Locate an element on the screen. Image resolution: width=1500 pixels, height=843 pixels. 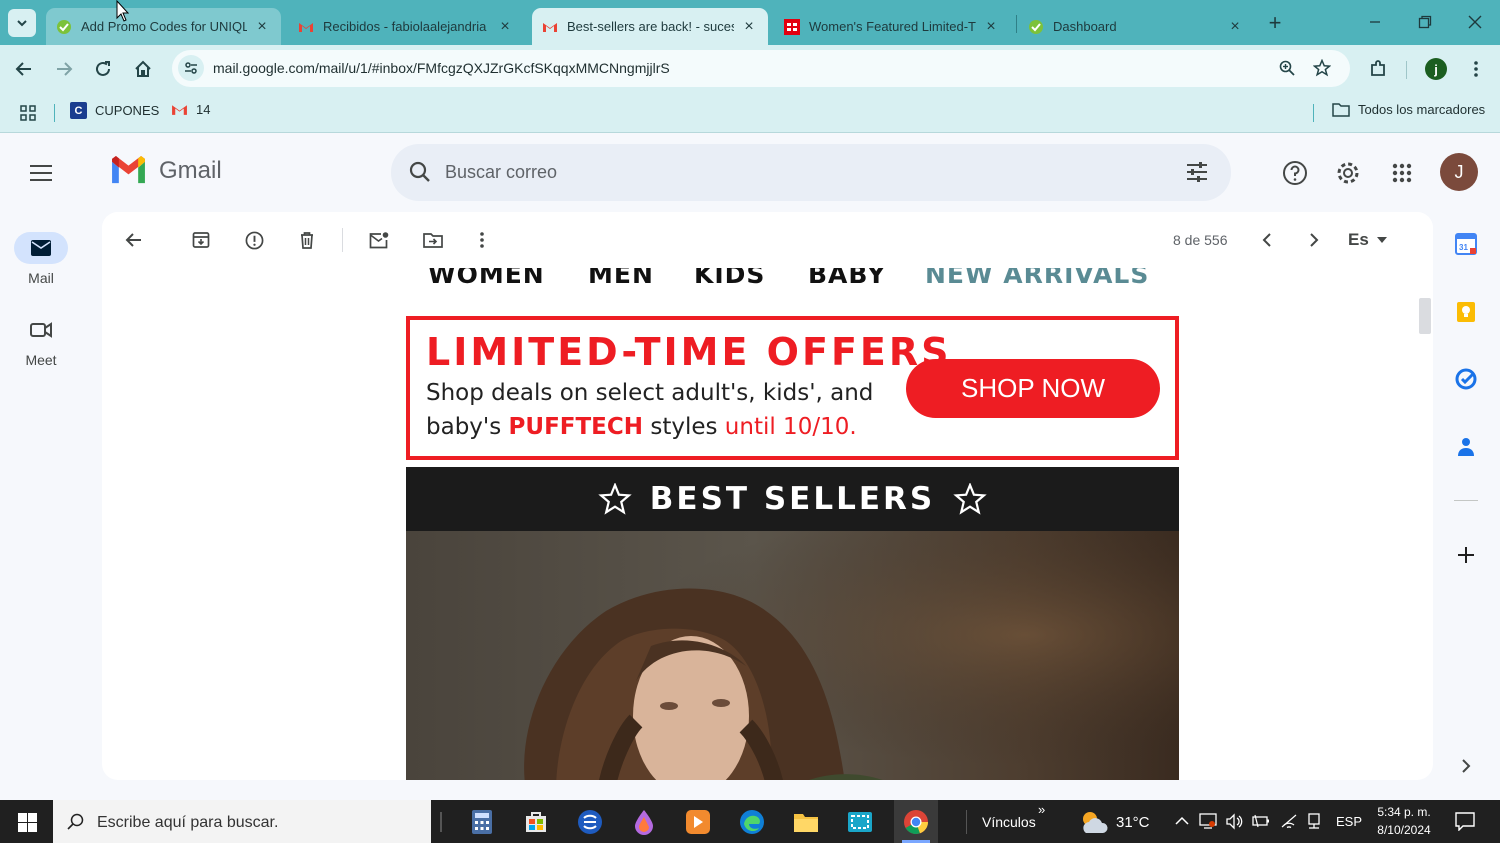
tab-uniqlo-featured: Women's Featured Limited-Time × is located at coordinates (892, 26).